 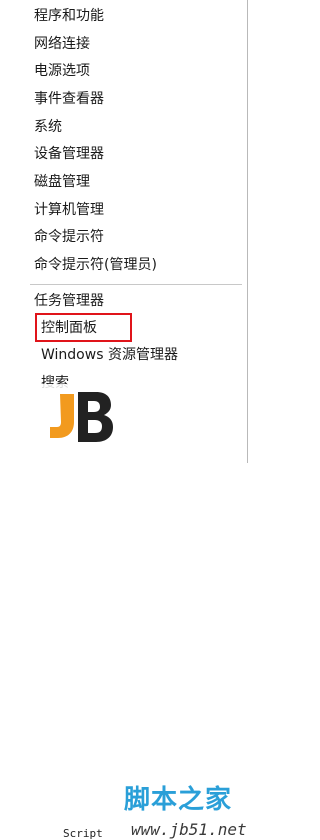 What do you see at coordinates (62, 71) in the screenshot?
I see `menu-item-power-options: 电源选项` at bounding box center [62, 71].